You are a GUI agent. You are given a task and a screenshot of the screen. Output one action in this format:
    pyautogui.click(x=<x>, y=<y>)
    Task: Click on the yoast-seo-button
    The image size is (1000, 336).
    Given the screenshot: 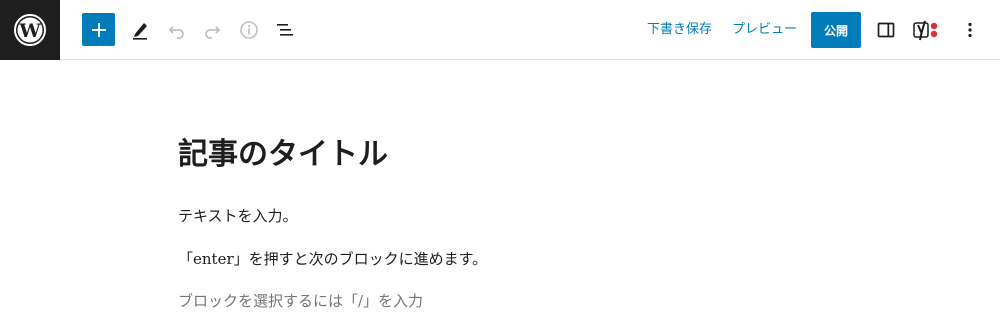 What is the action you would take?
    pyautogui.click(x=926, y=30)
    